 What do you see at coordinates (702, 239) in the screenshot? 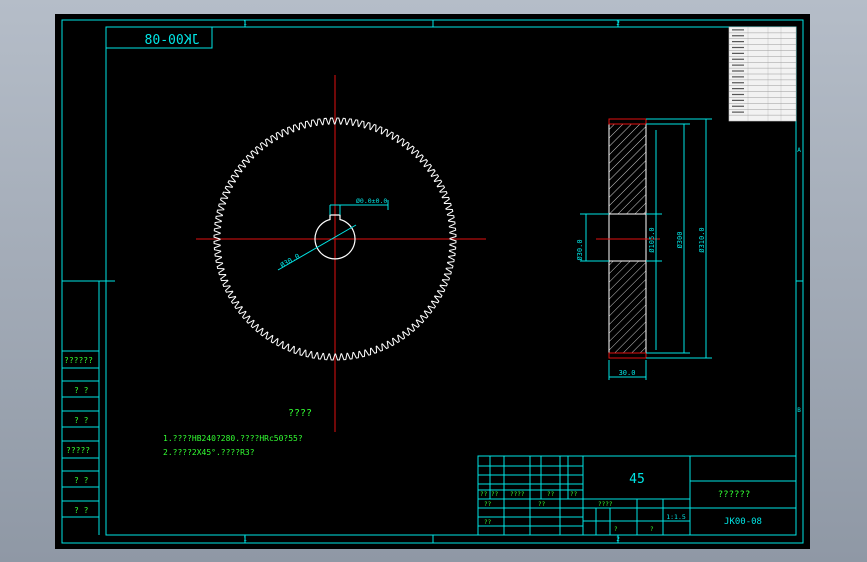
I see `section-tip-dim: Ø310.0` at bounding box center [702, 239].